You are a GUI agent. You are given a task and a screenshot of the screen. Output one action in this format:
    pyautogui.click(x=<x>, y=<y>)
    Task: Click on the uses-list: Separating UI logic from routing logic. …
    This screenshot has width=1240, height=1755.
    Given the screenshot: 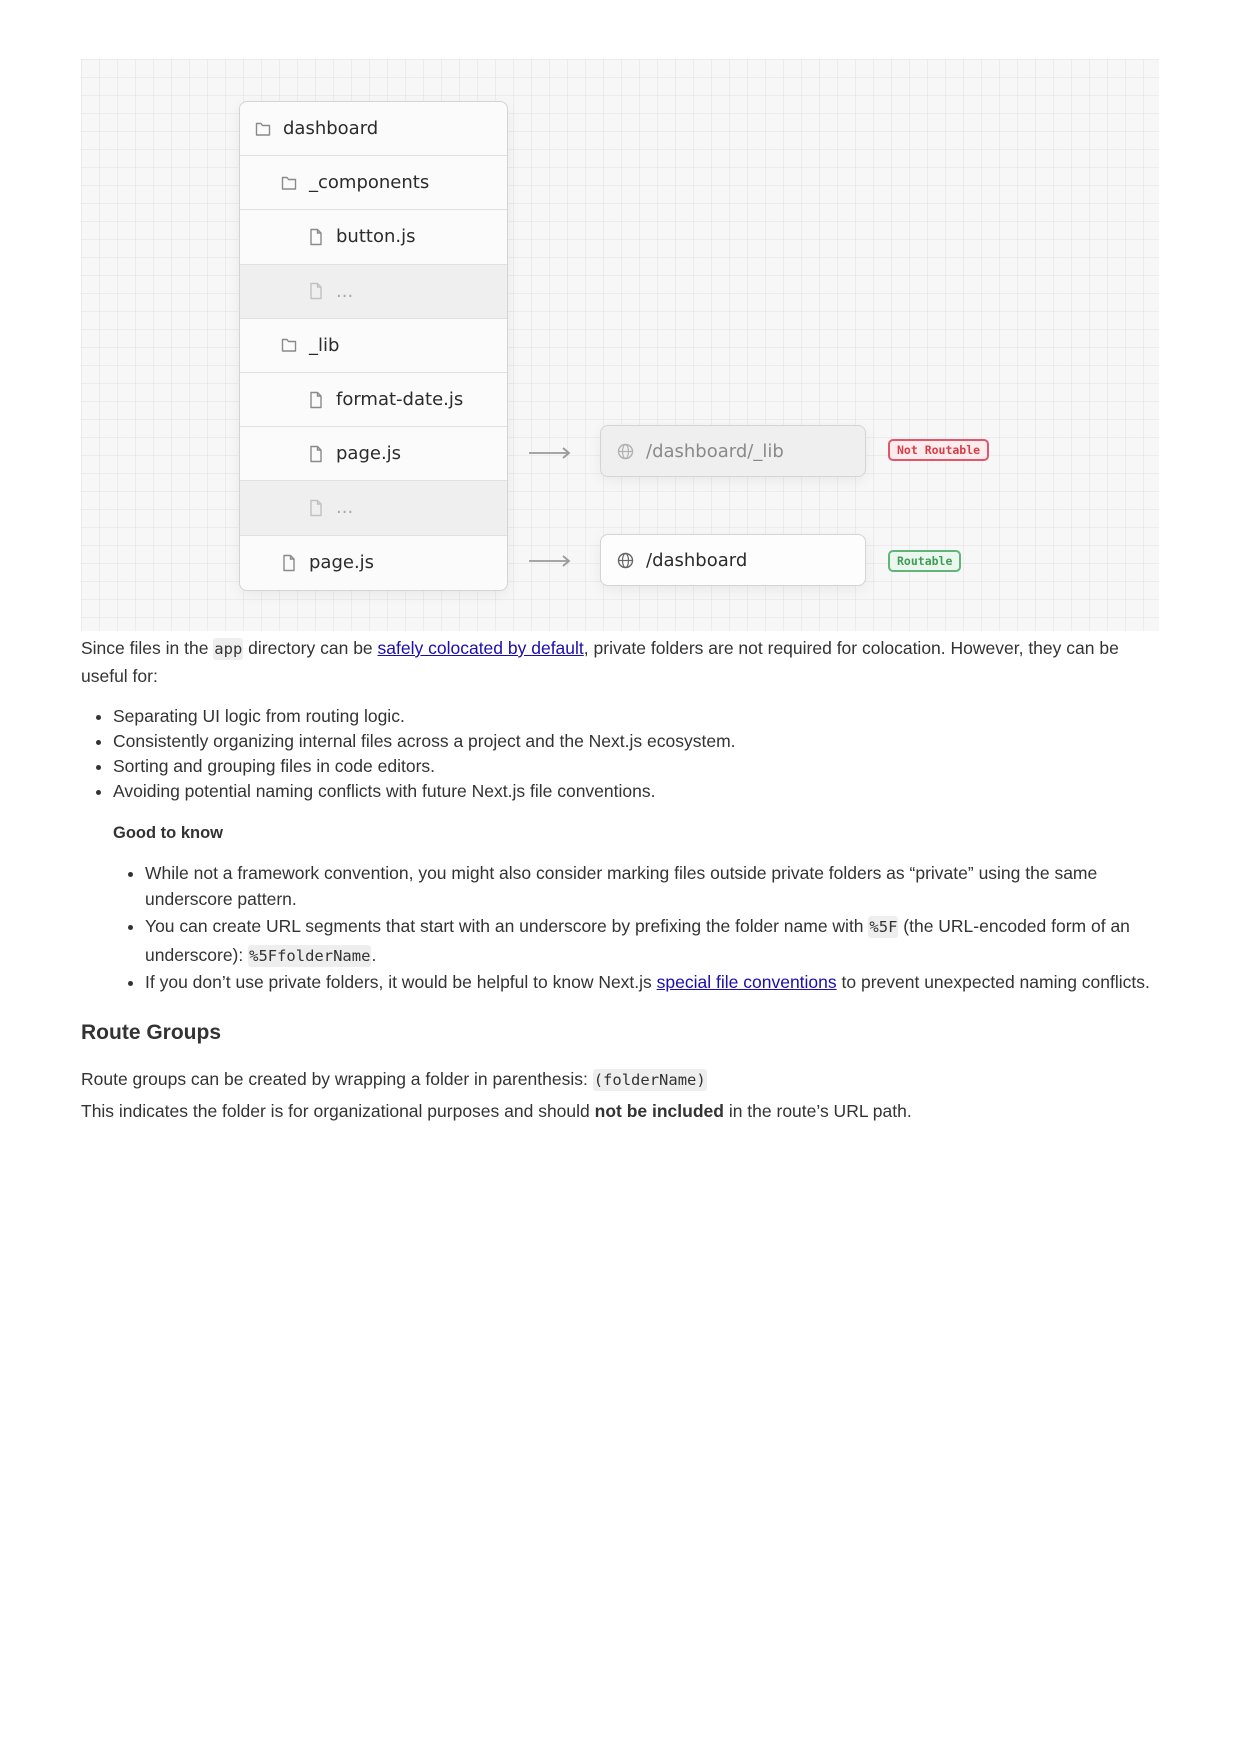 What is the action you would take?
    pyautogui.click(x=620, y=754)
    